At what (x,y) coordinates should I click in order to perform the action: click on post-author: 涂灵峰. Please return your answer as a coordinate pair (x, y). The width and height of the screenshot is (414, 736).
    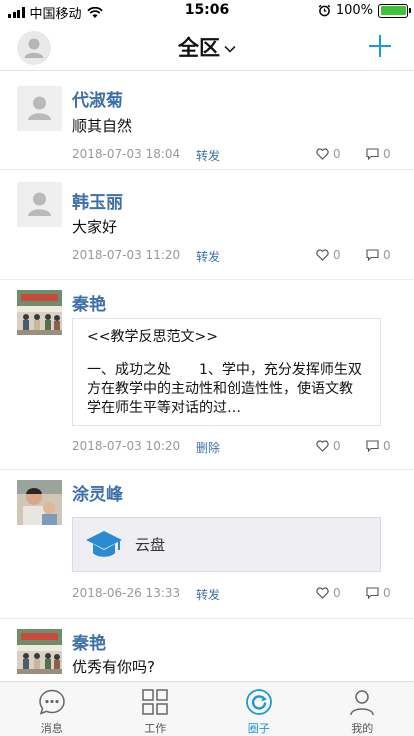
    Looking at the image, I should click on (97, 492).